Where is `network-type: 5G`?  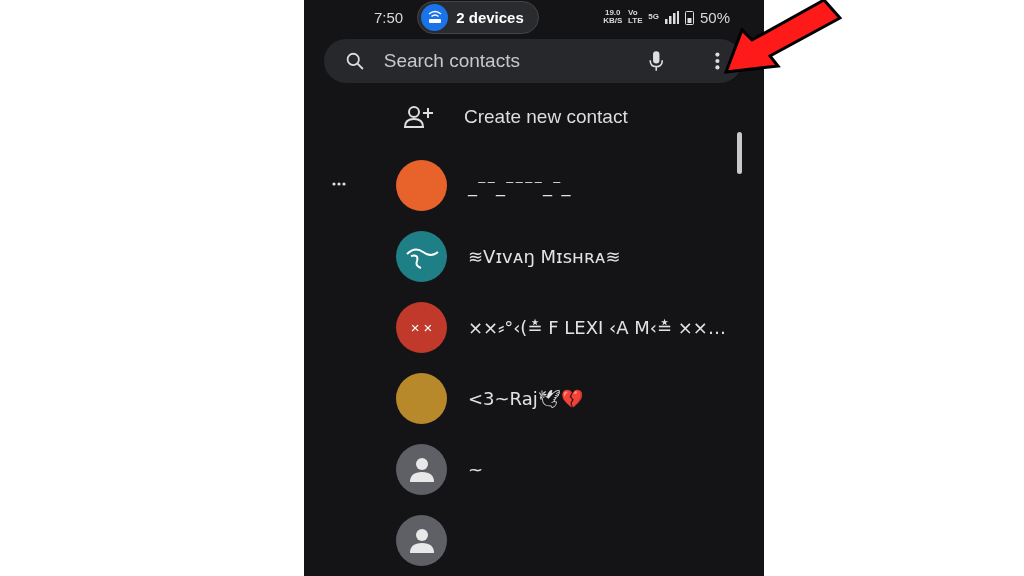 network-type: 5G is located at coordinates (653, 17).